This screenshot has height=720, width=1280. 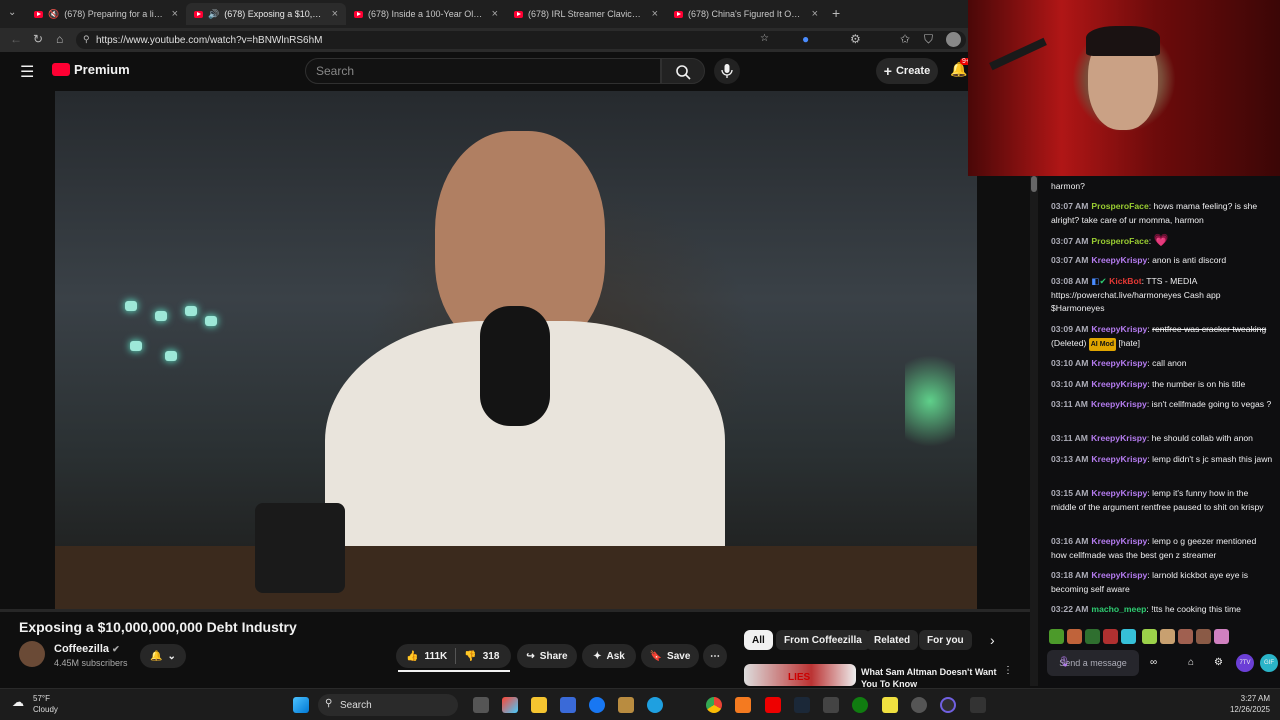 What do you see at coordinates (802, 705) in the screenshot?
I see `steam-icon` at bounding box center [802, 705].